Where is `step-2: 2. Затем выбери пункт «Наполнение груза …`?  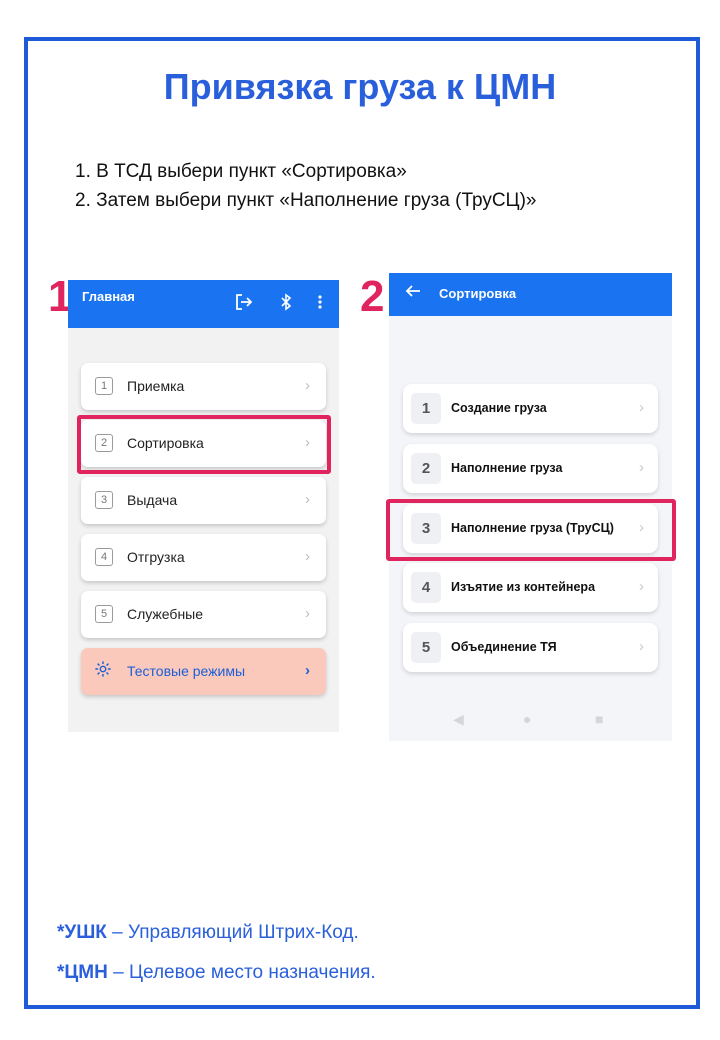
step-2: 2. Затем выбери пункт «Наполнение груза … is located at coordinates (306, 200).